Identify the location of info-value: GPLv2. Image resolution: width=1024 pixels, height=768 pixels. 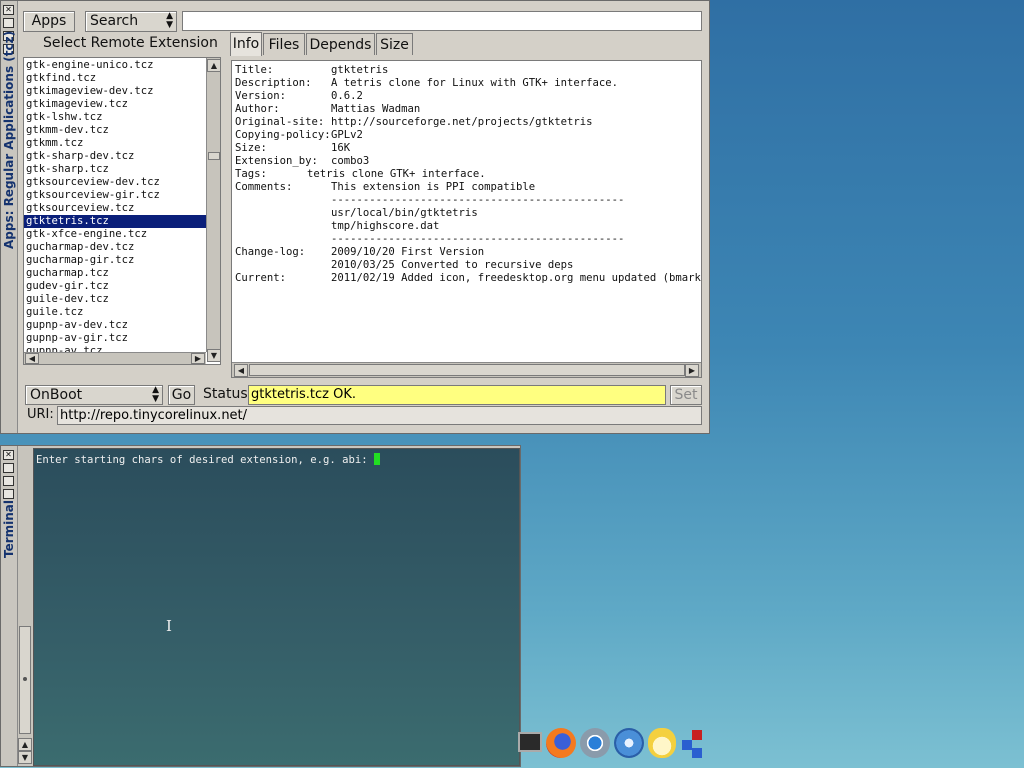
(347, 135).